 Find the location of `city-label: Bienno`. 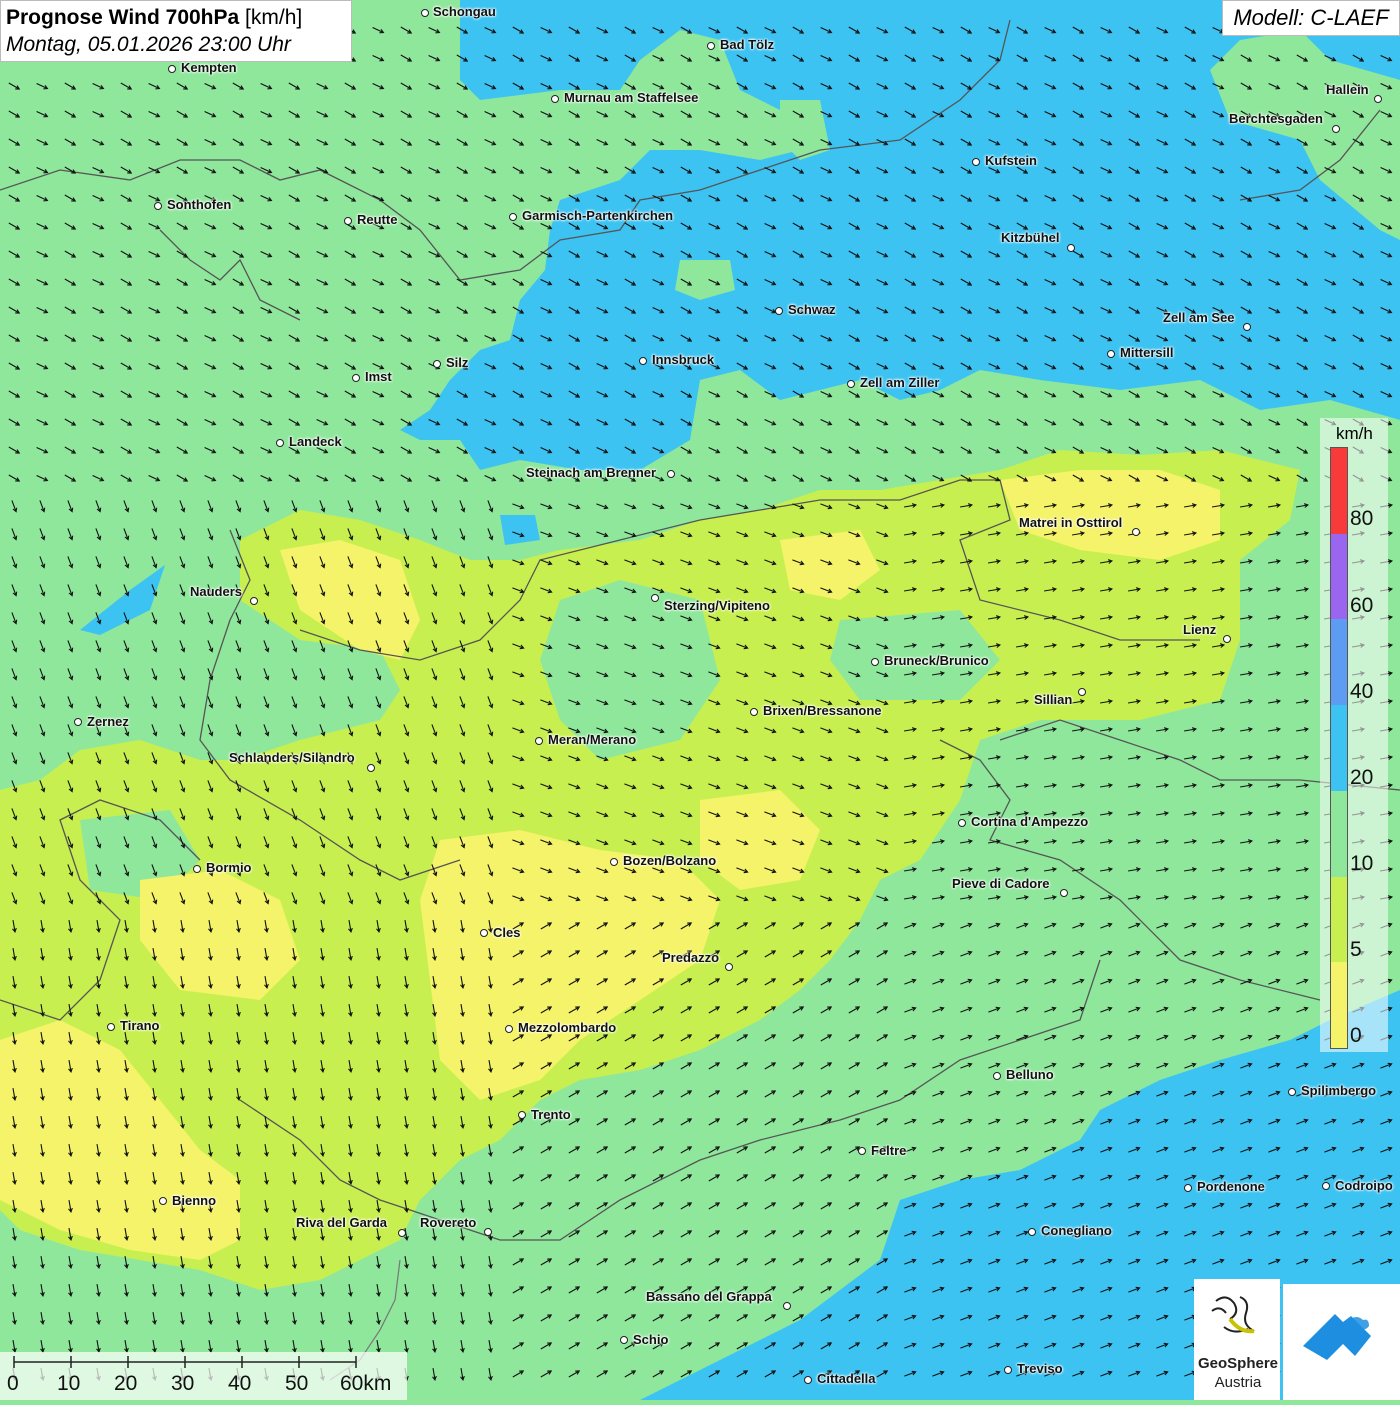

city-label: Bienno is located at coordinates (194, 1200).